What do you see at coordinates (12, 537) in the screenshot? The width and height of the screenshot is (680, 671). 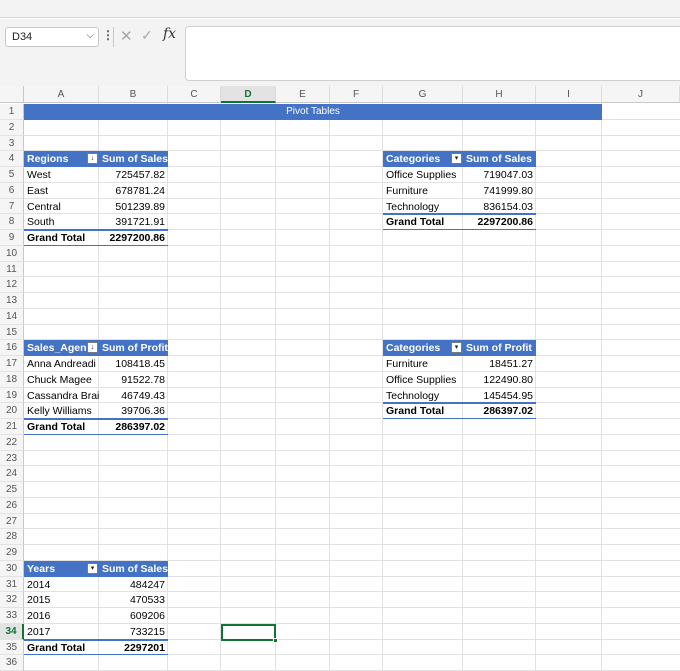 I see `row-header-28: 28` at bounding box center [12, 537].